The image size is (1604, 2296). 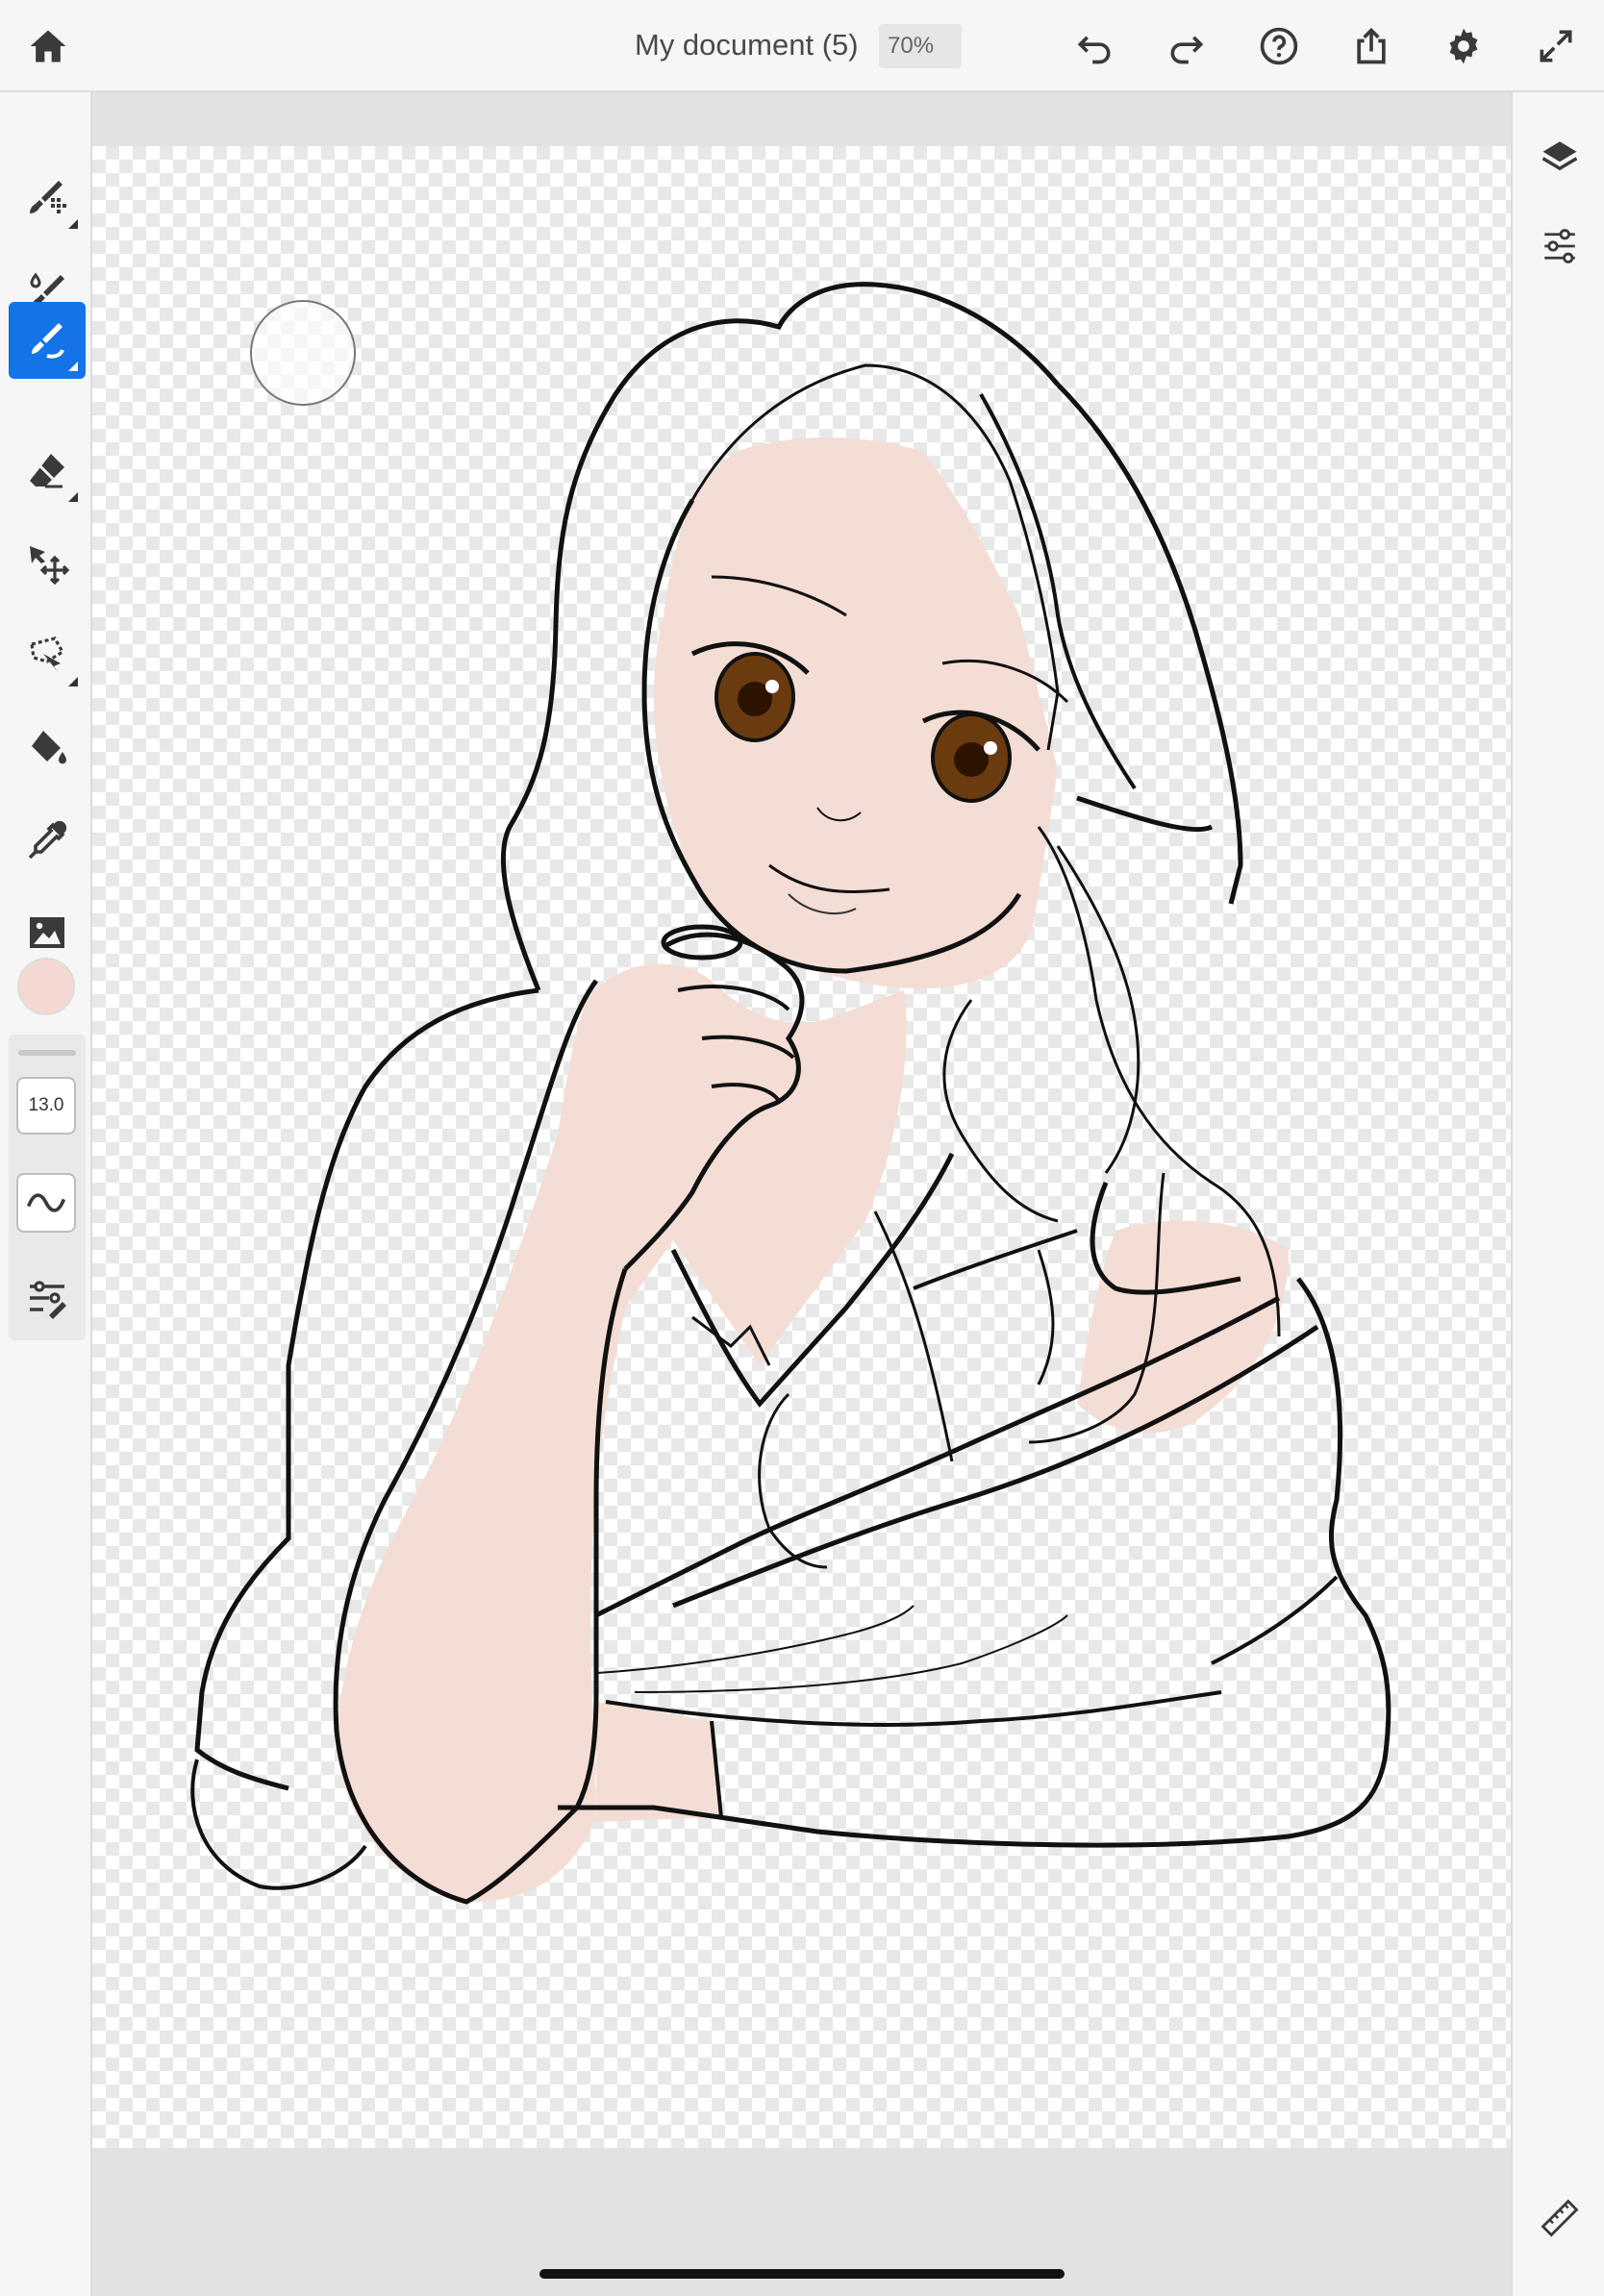 I want to click on document-title: My document (5), so click(x=747, y=45).